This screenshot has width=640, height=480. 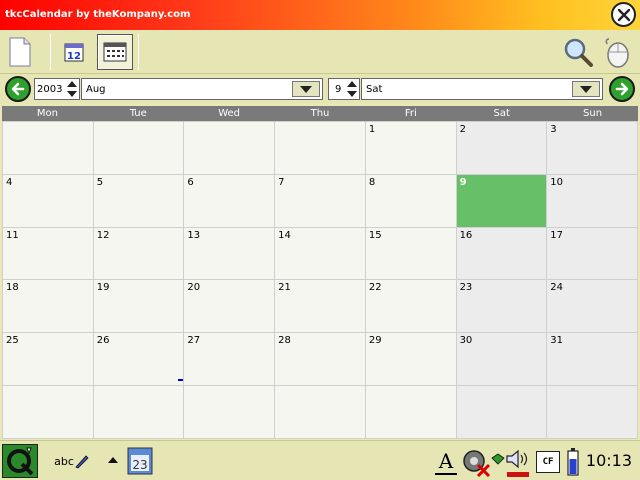 What do you see at coordinates (229, 200) in the screenshot?
I see `day-cell: 6` at bounding box center [229, 200].